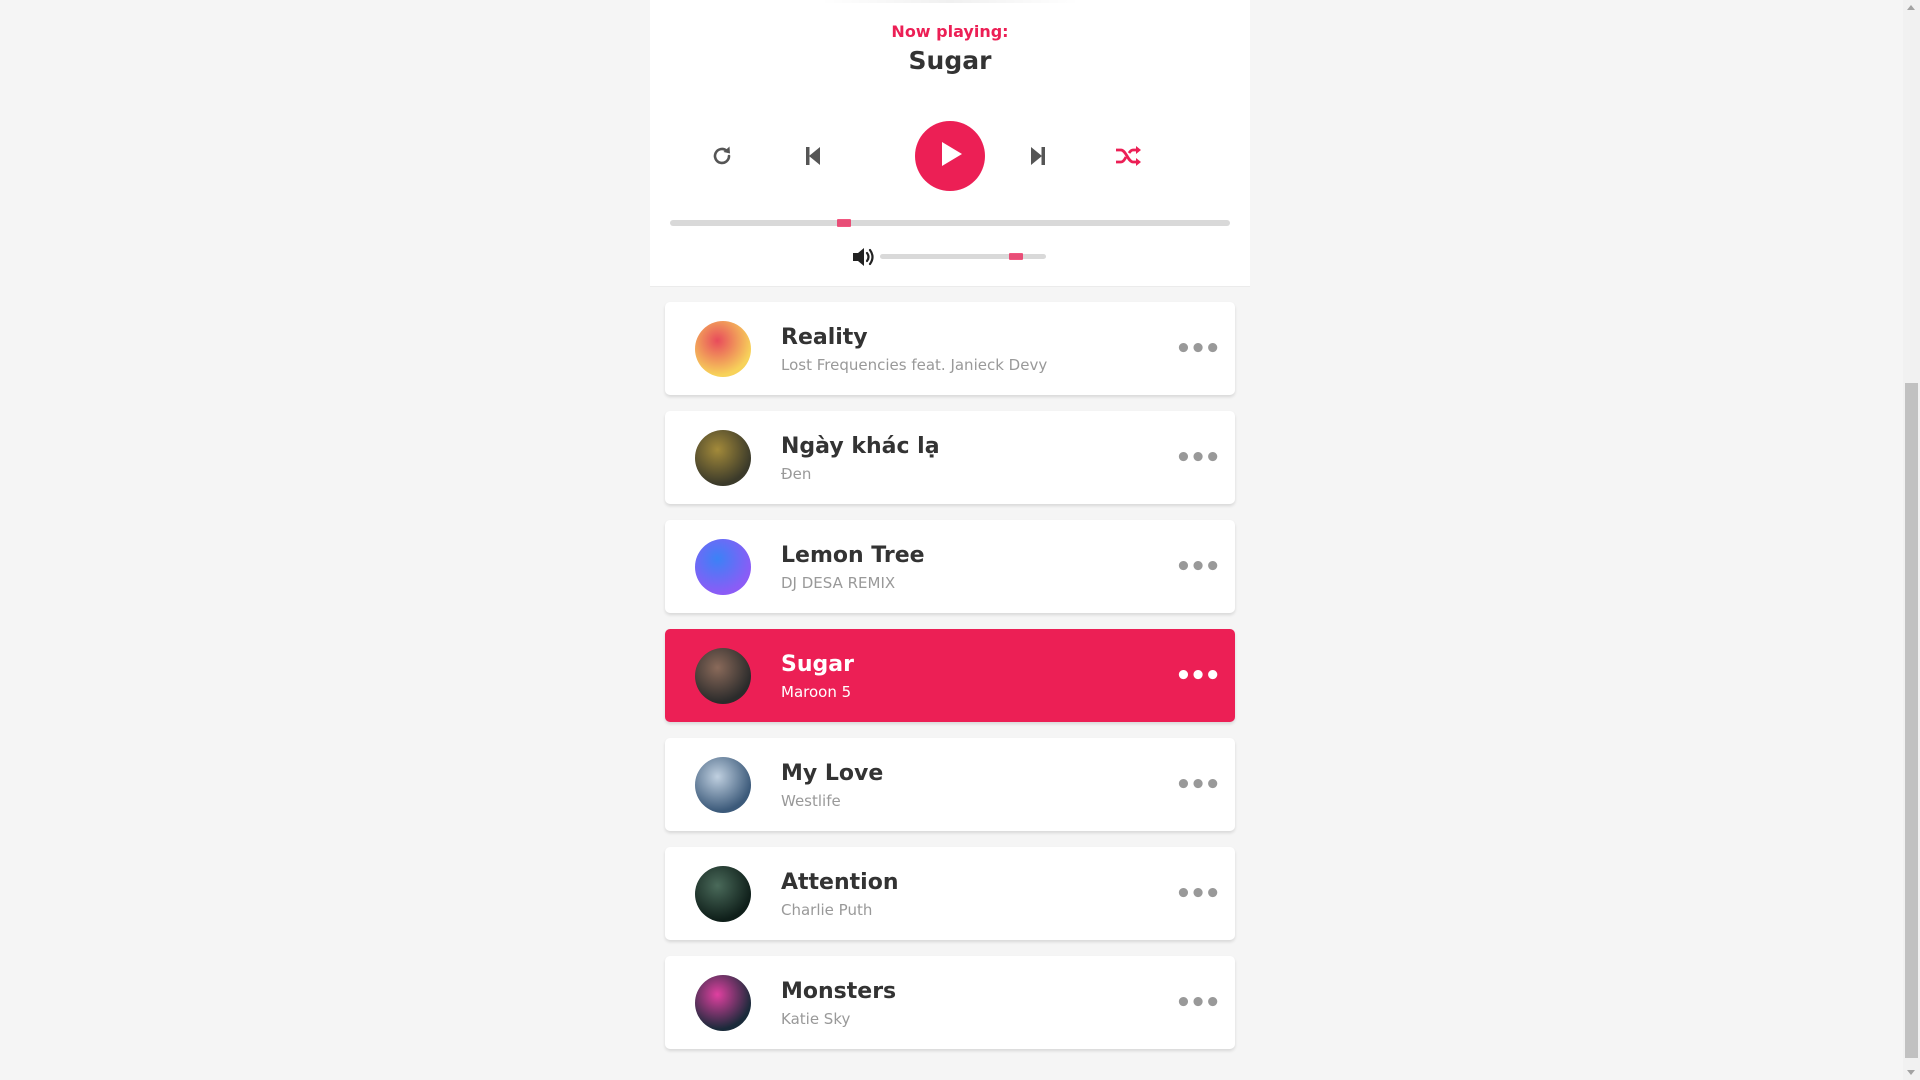 This screenshot has height=1080, width=1920. What do you see at coordinates (950, 223) in the screenshot?
I see `progress-bar` at bounding box center [950, 223].